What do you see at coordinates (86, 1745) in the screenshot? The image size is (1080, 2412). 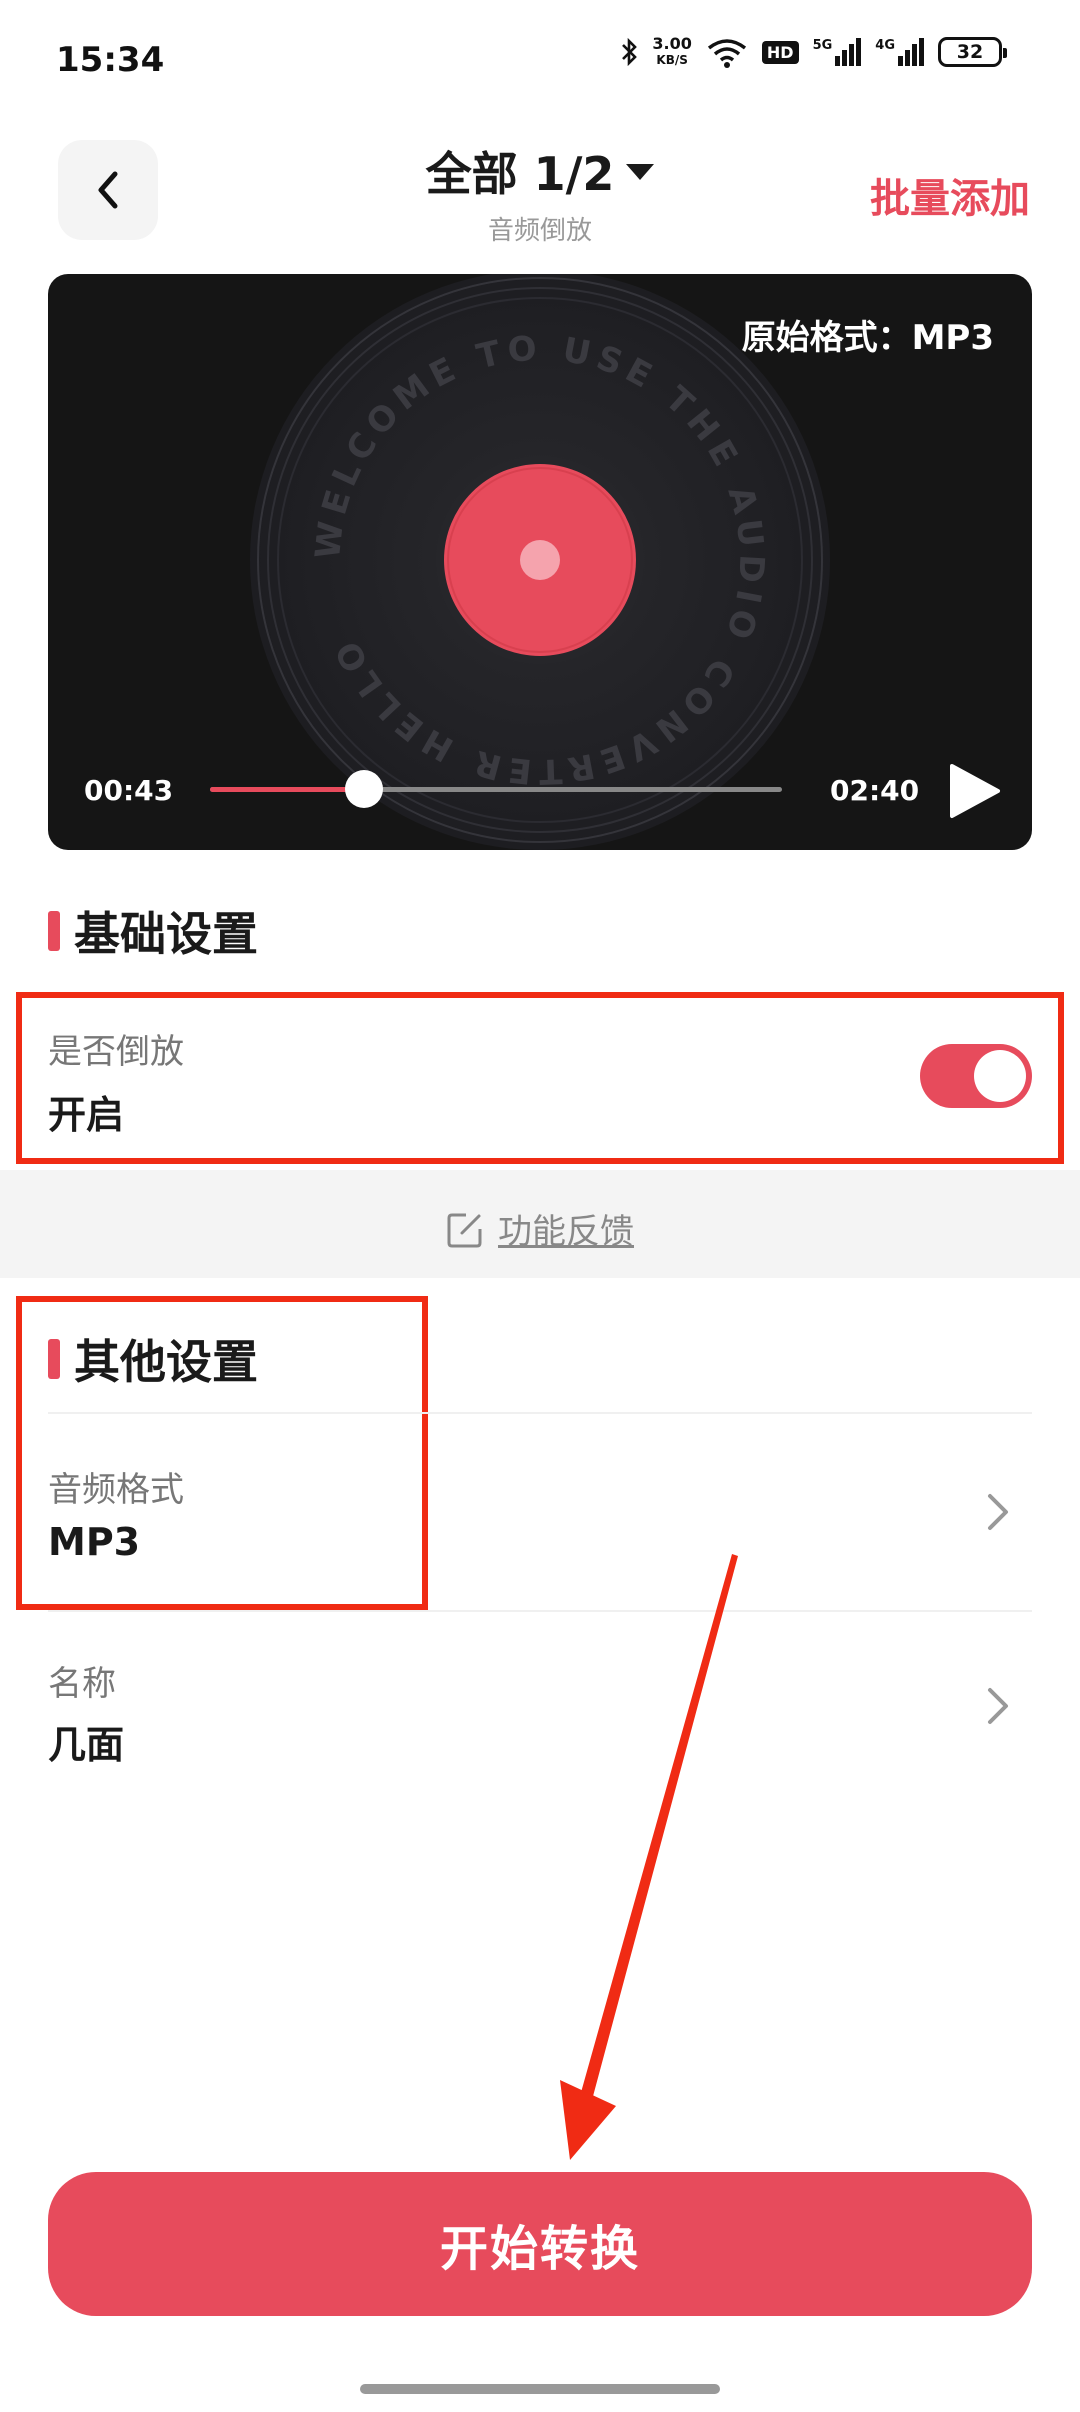 I see `name-value: 几面` at bounding box center [86, 1745].